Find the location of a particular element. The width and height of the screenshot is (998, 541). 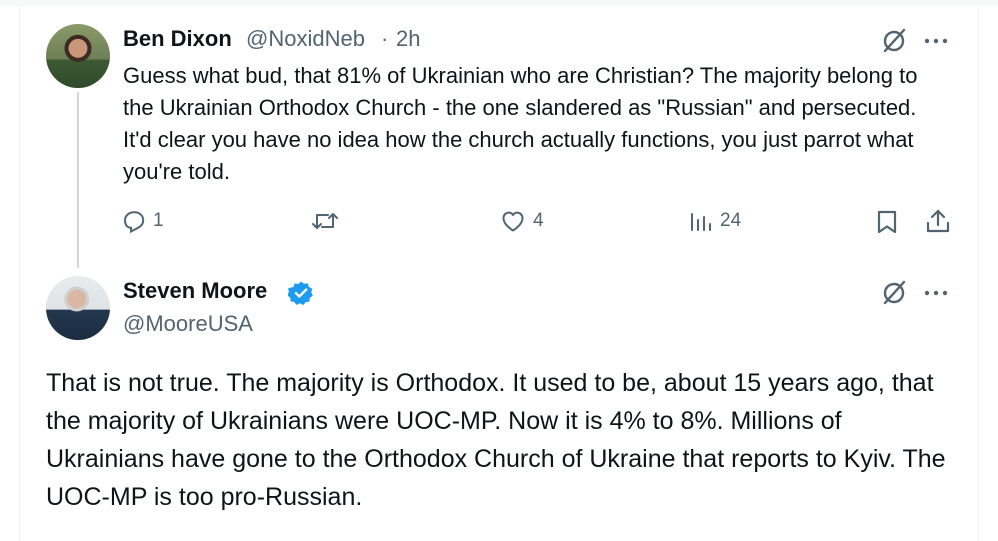

views-count: 24 is located at coordinates (731, 220).